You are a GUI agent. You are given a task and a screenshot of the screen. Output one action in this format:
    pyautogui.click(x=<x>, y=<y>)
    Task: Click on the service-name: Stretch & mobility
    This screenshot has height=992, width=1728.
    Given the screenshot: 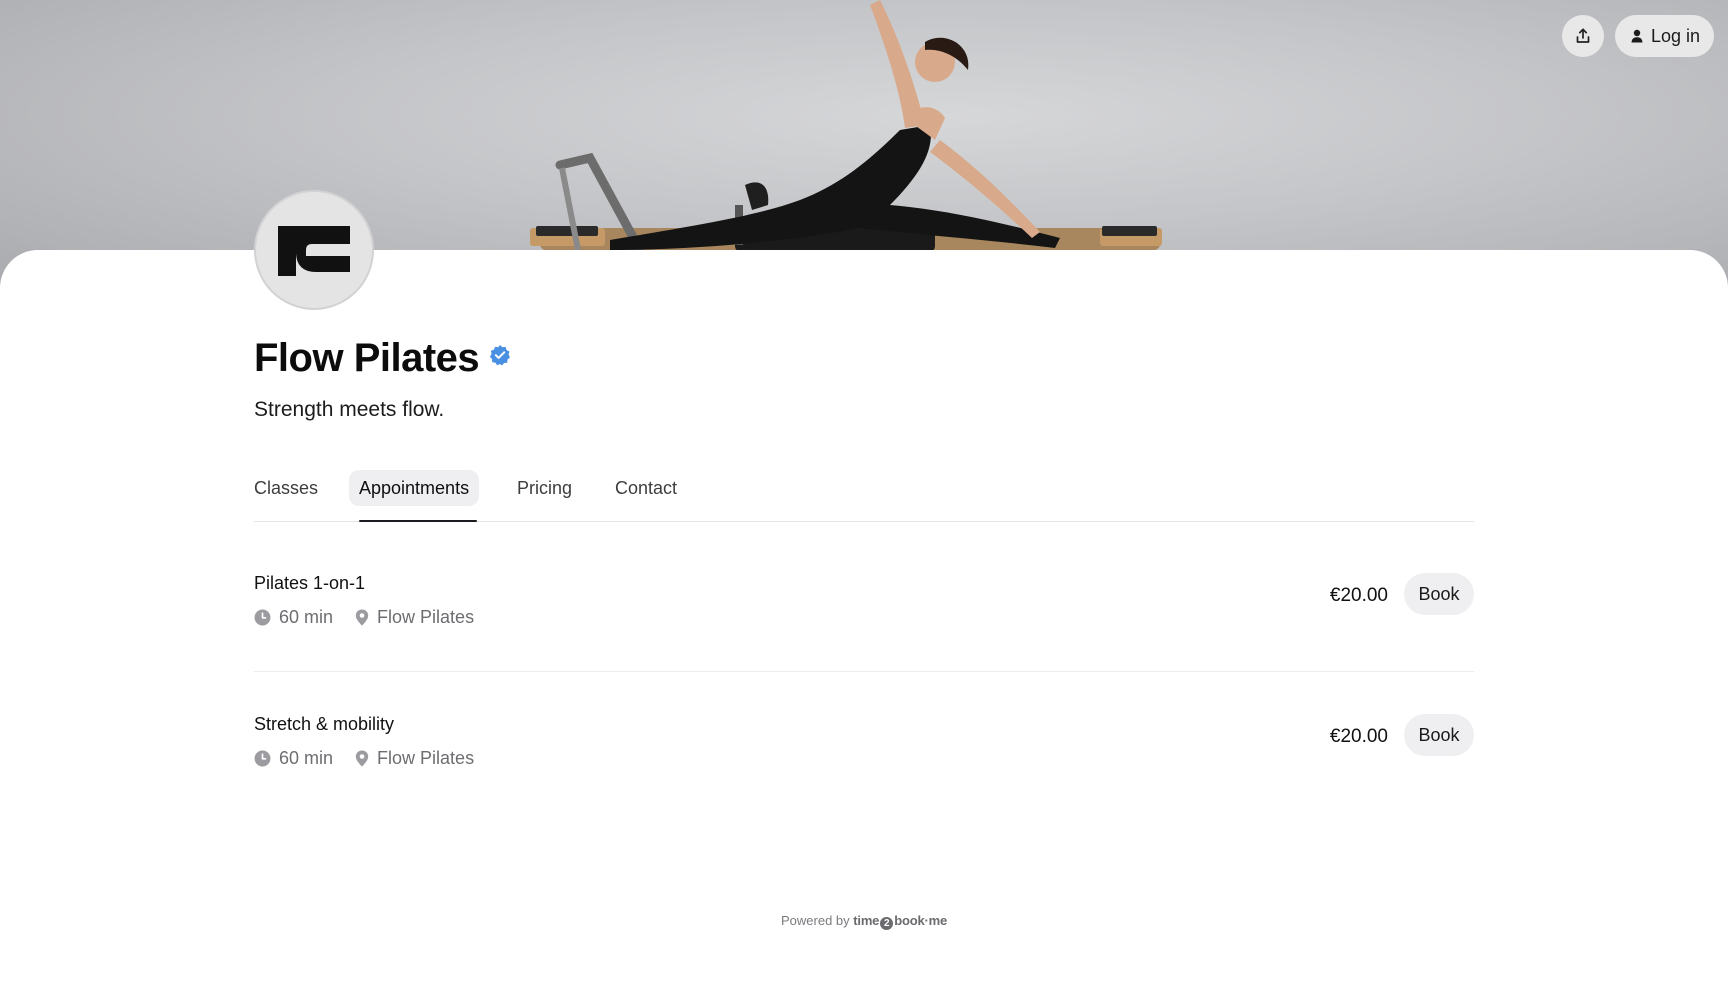 What is the action you would take?
    pyautogui.click(x=324, y=724)
    